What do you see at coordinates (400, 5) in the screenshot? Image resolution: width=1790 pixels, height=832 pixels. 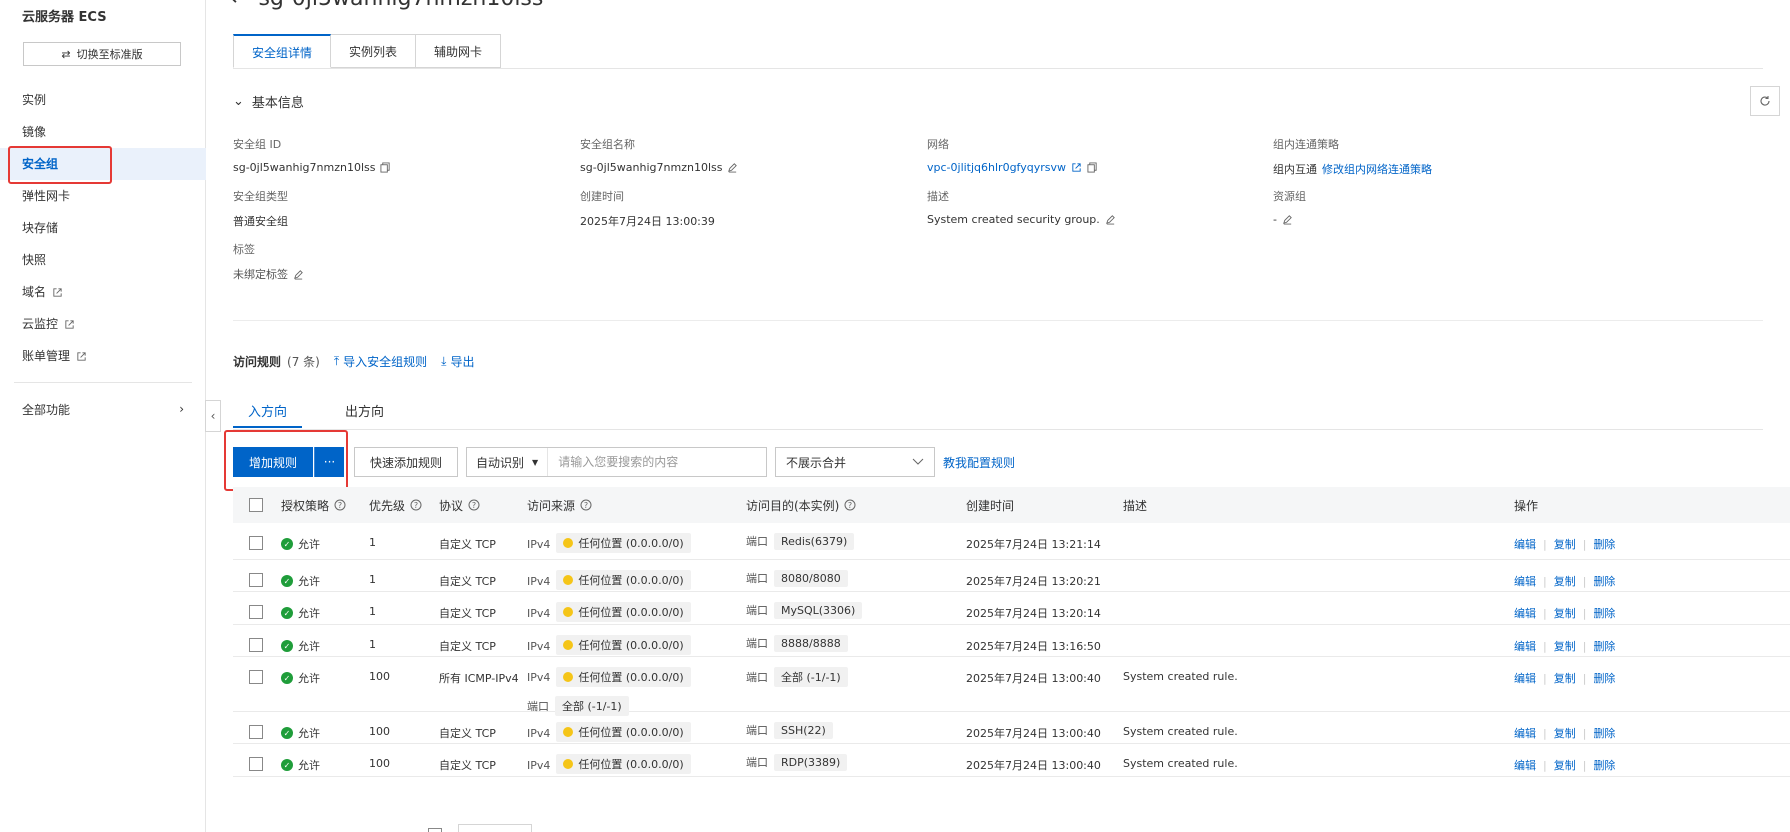 I see `page-title: sg-0jl5wanhig7nmzn10lss` at bounding box center [400, 5].